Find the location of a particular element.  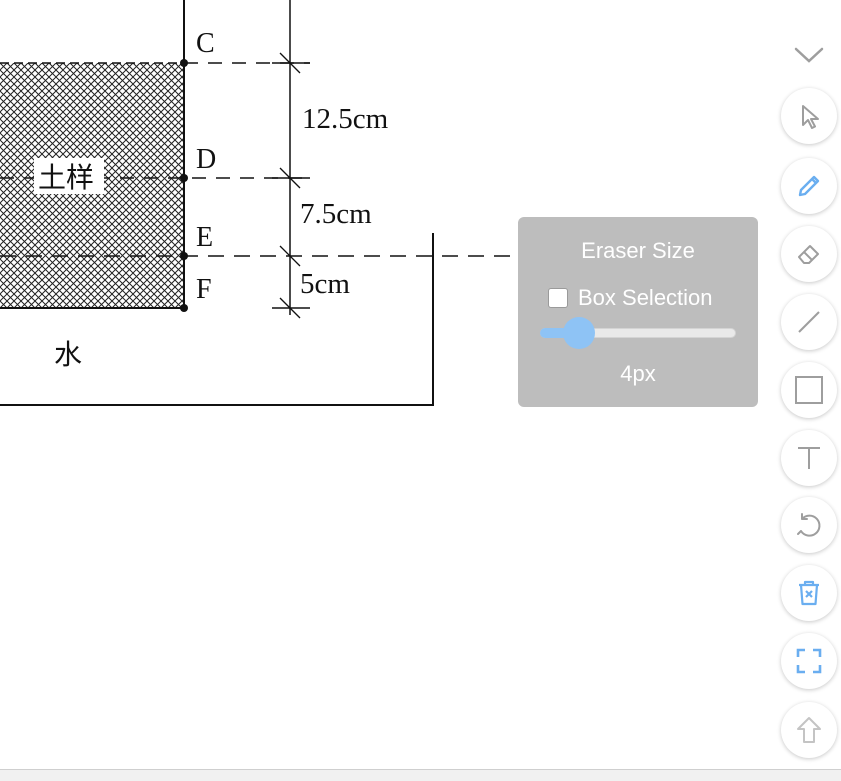

fullscreen-tool-button is located at coordinates (809, 661).